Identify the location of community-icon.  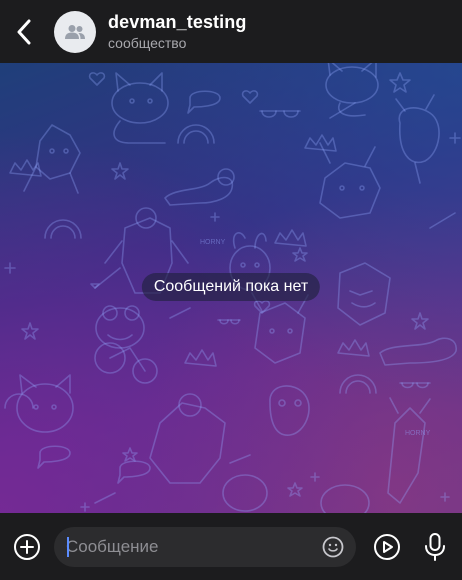
(75, 31).